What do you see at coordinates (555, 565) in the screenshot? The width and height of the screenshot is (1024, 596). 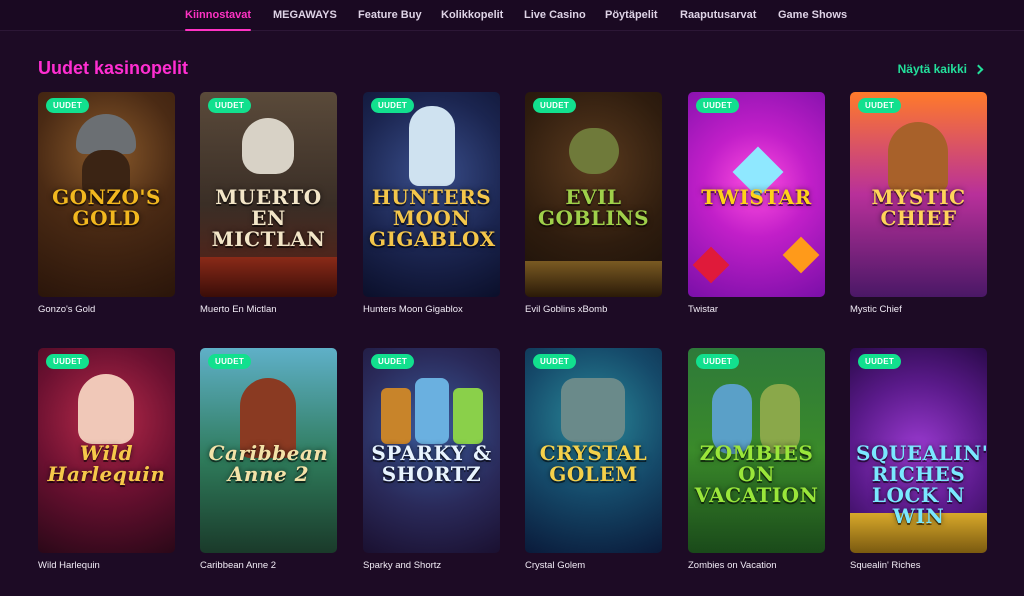 I see `game-title: Crystal Golem` at bounding box center [555, 565].